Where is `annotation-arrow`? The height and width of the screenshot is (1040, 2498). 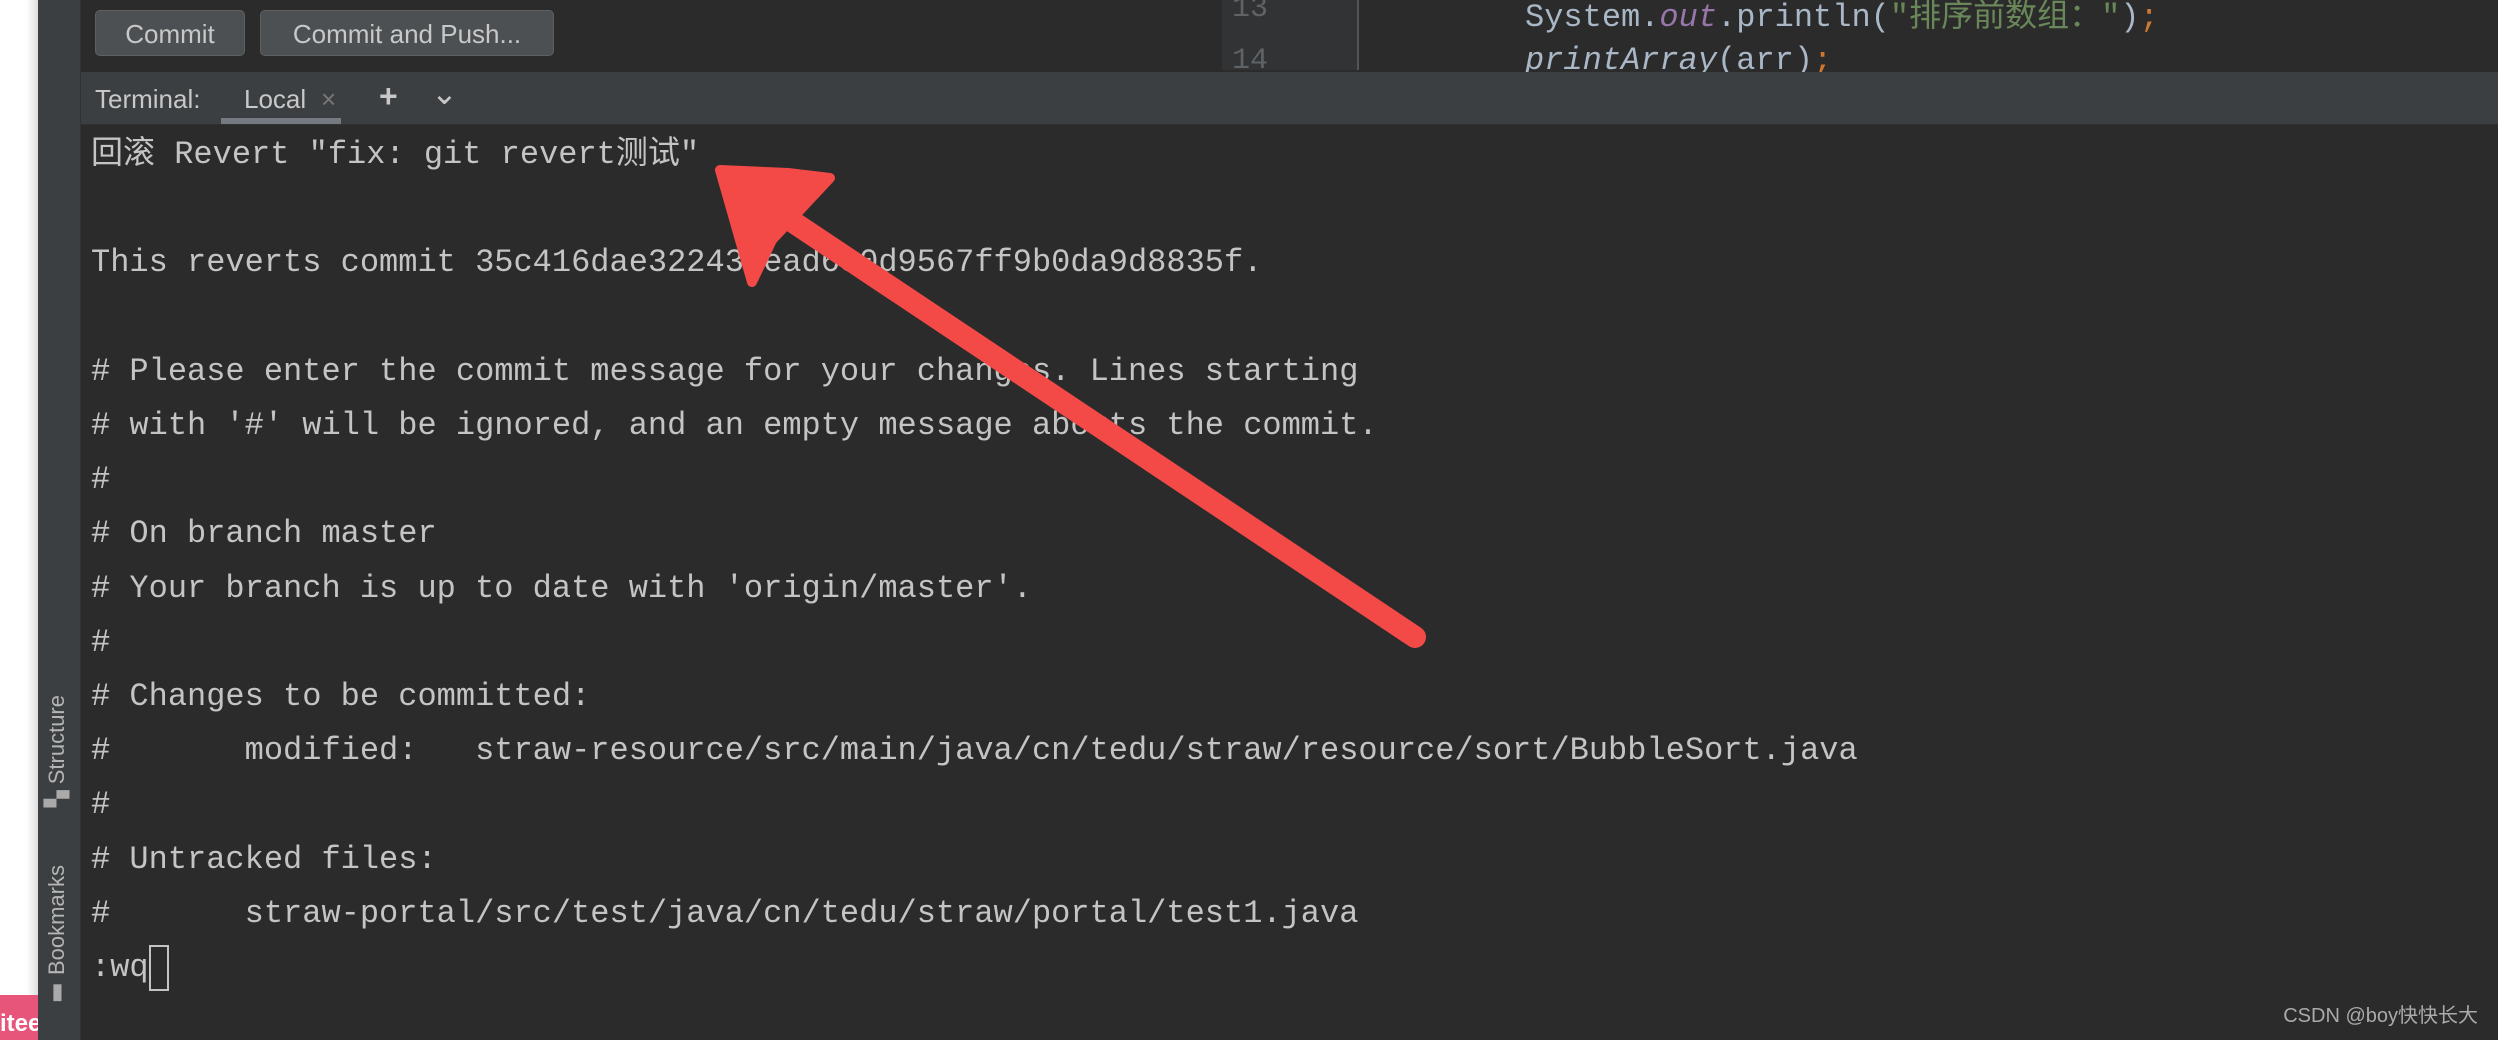 annotation-arrow is located at coordinates (1070, 406).